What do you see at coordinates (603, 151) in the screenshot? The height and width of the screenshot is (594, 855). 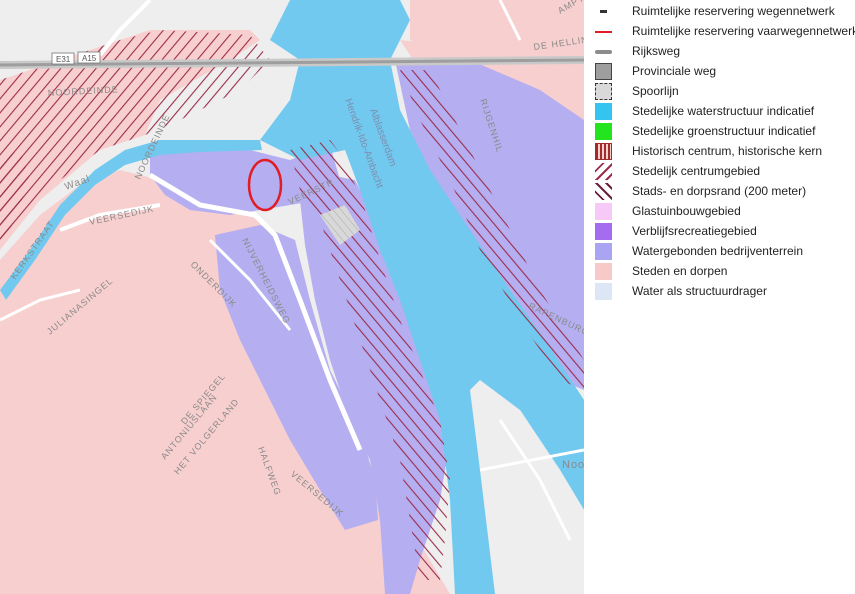 I see `vertical-stripes-icon` at bounding box center [603, 151].